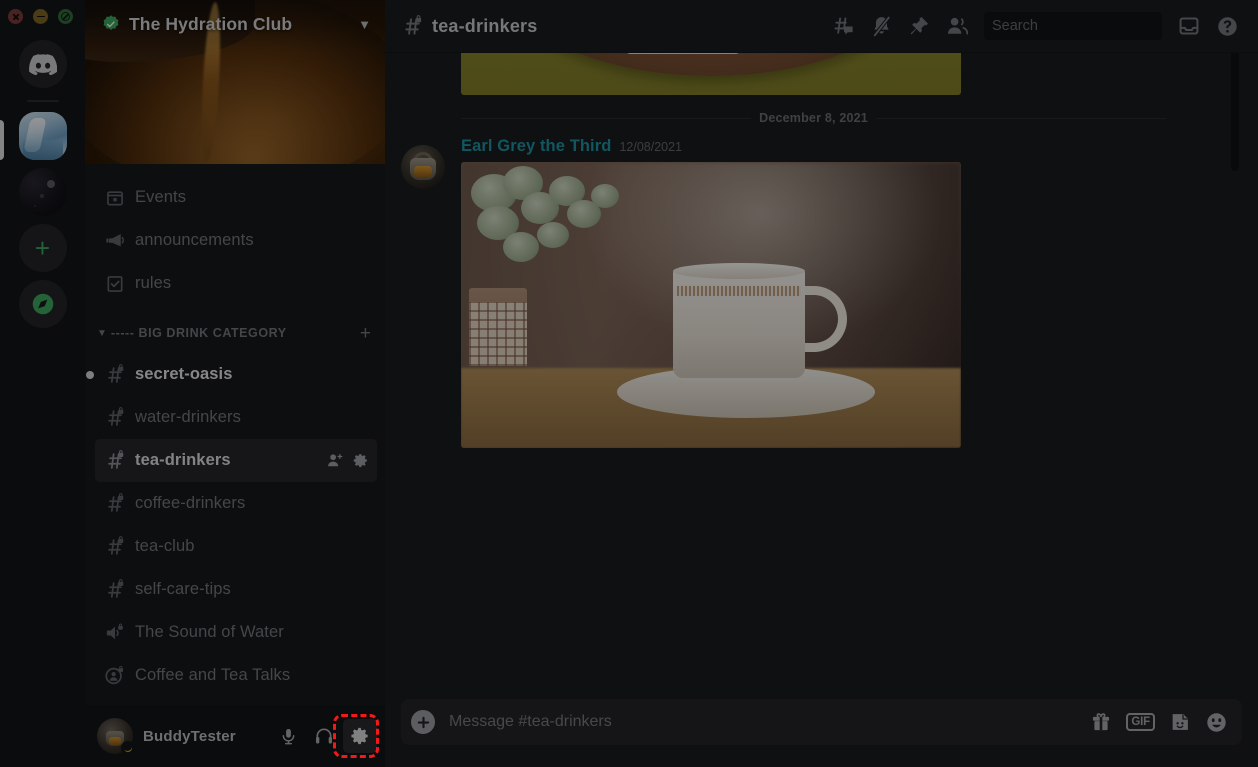 This screenshot has height=767, width=1258. Describe the element at coordinates (347, 461) in the screenshot. I see `channel-actions` at that location.